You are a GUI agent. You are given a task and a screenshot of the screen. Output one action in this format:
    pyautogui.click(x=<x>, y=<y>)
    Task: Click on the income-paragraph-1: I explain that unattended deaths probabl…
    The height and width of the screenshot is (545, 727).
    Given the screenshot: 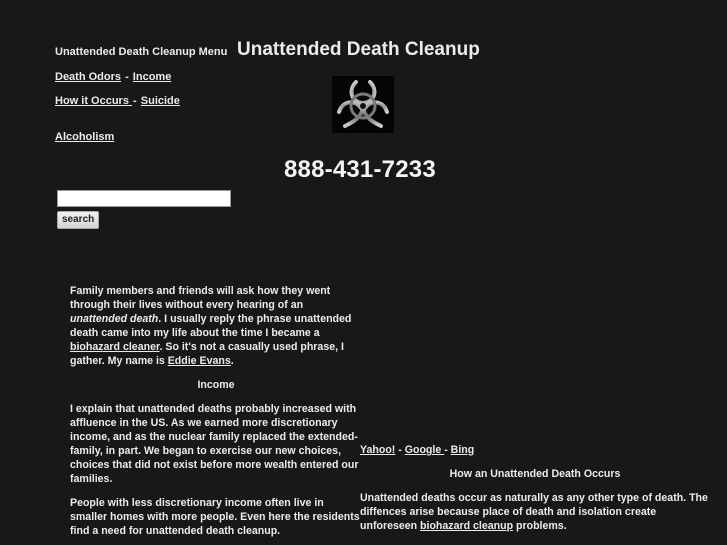 What is the action you would take?
    pyautogui.click(x=214, y=444)
    